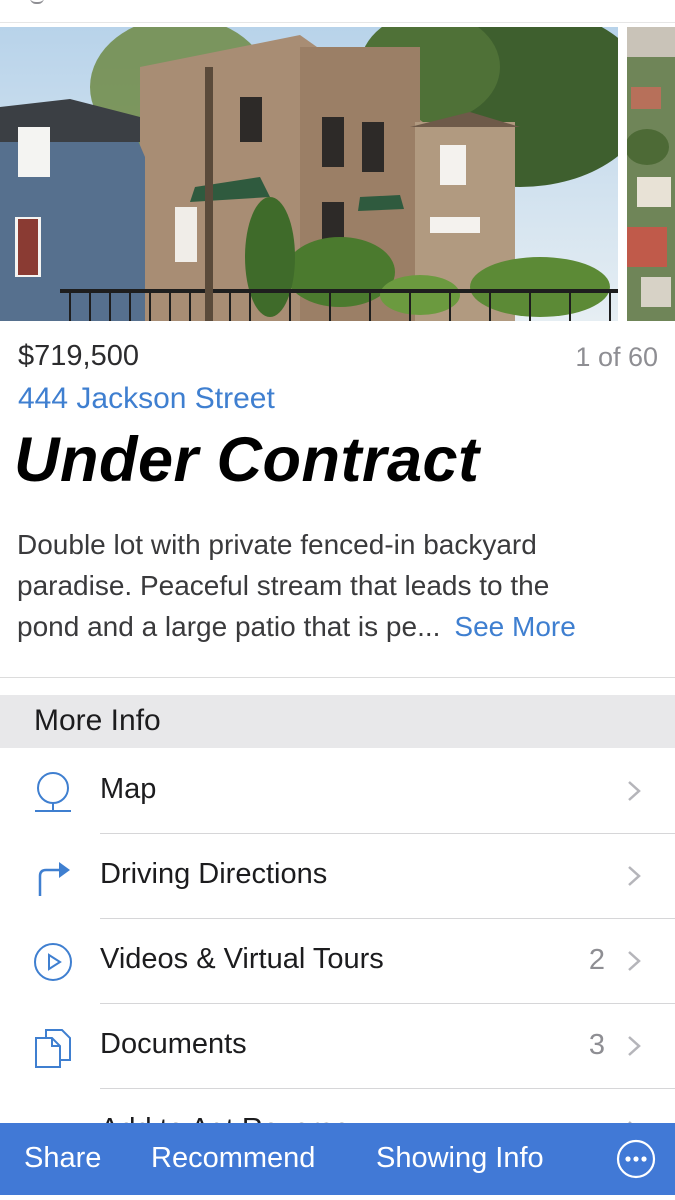  I want to click on section-divider, so click(337, 677).